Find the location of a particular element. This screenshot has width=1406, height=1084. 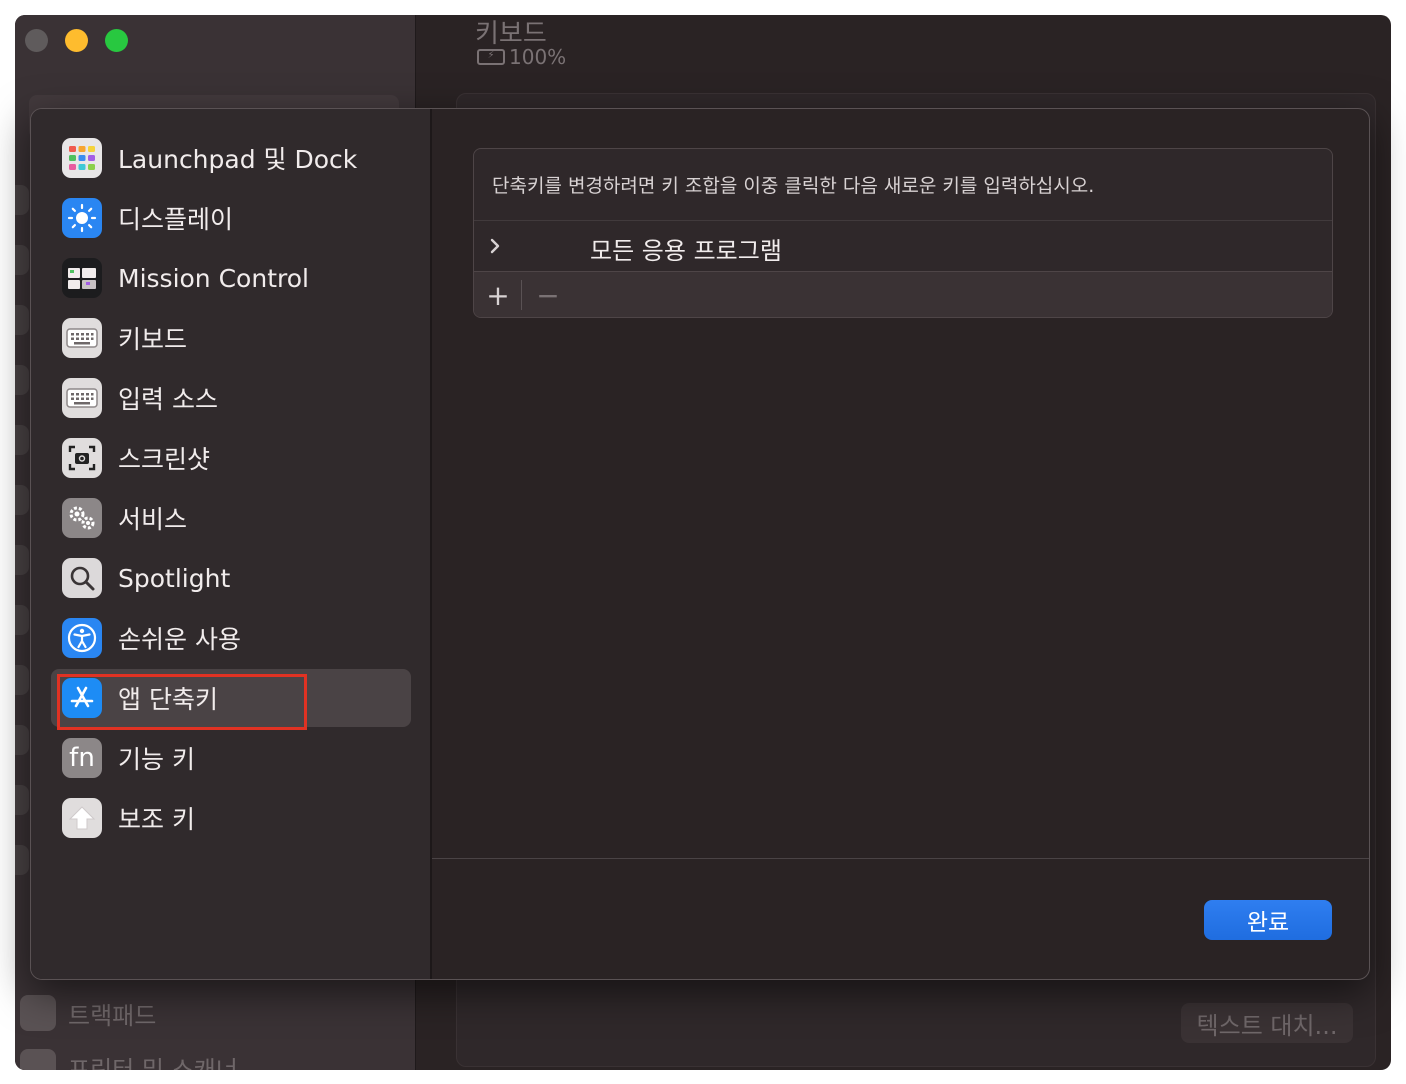

window-minimize-button is located at coordinates (76, 40).